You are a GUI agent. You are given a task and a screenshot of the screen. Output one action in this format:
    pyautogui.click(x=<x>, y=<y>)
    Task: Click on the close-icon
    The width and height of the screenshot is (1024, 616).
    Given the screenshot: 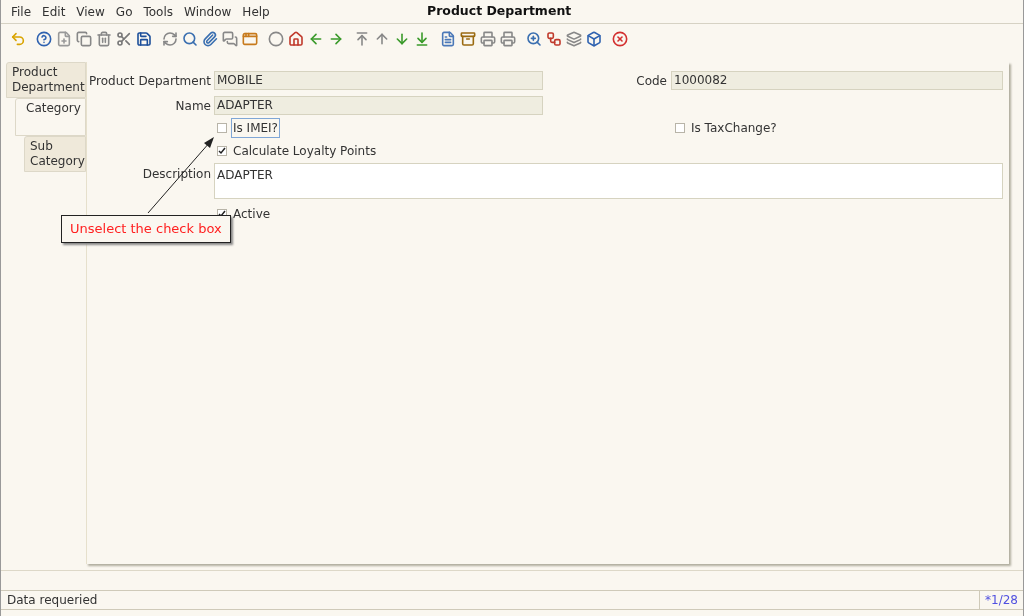 What is the action you would take?
    pyautogui.click(x=620, y=39)
    